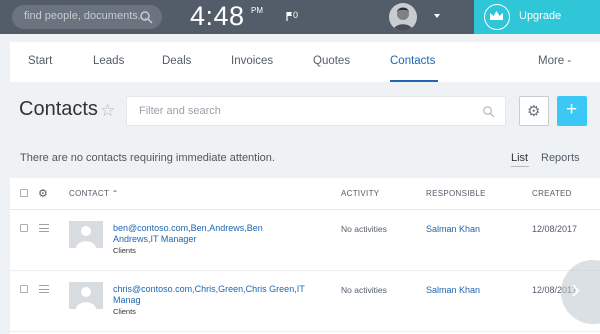 This screenshot has height=334, width=600. What do you see at coordinates (456, 193) in the screenshot?
I see `column-header-responsible: RESPONSIBLE` at bounding box center [456, 193].